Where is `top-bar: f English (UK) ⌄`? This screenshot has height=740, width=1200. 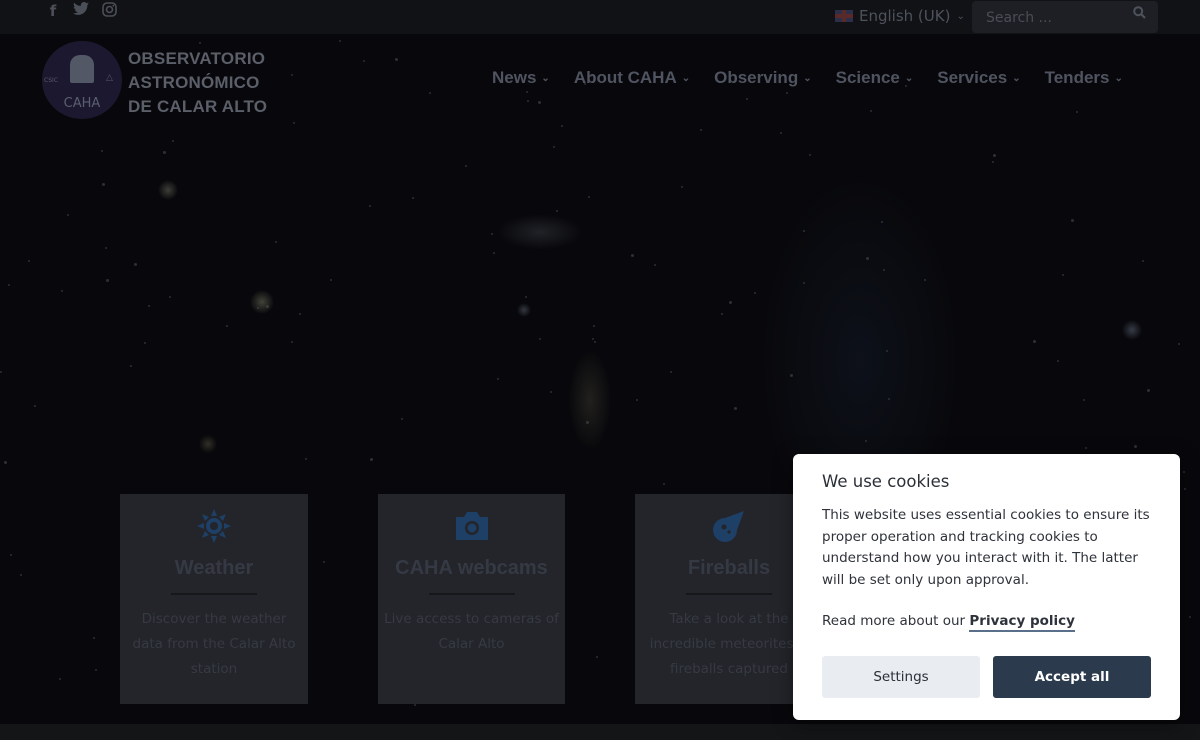 top-bar: f English (UK) ⌄ is located at coordinates (600, 17).